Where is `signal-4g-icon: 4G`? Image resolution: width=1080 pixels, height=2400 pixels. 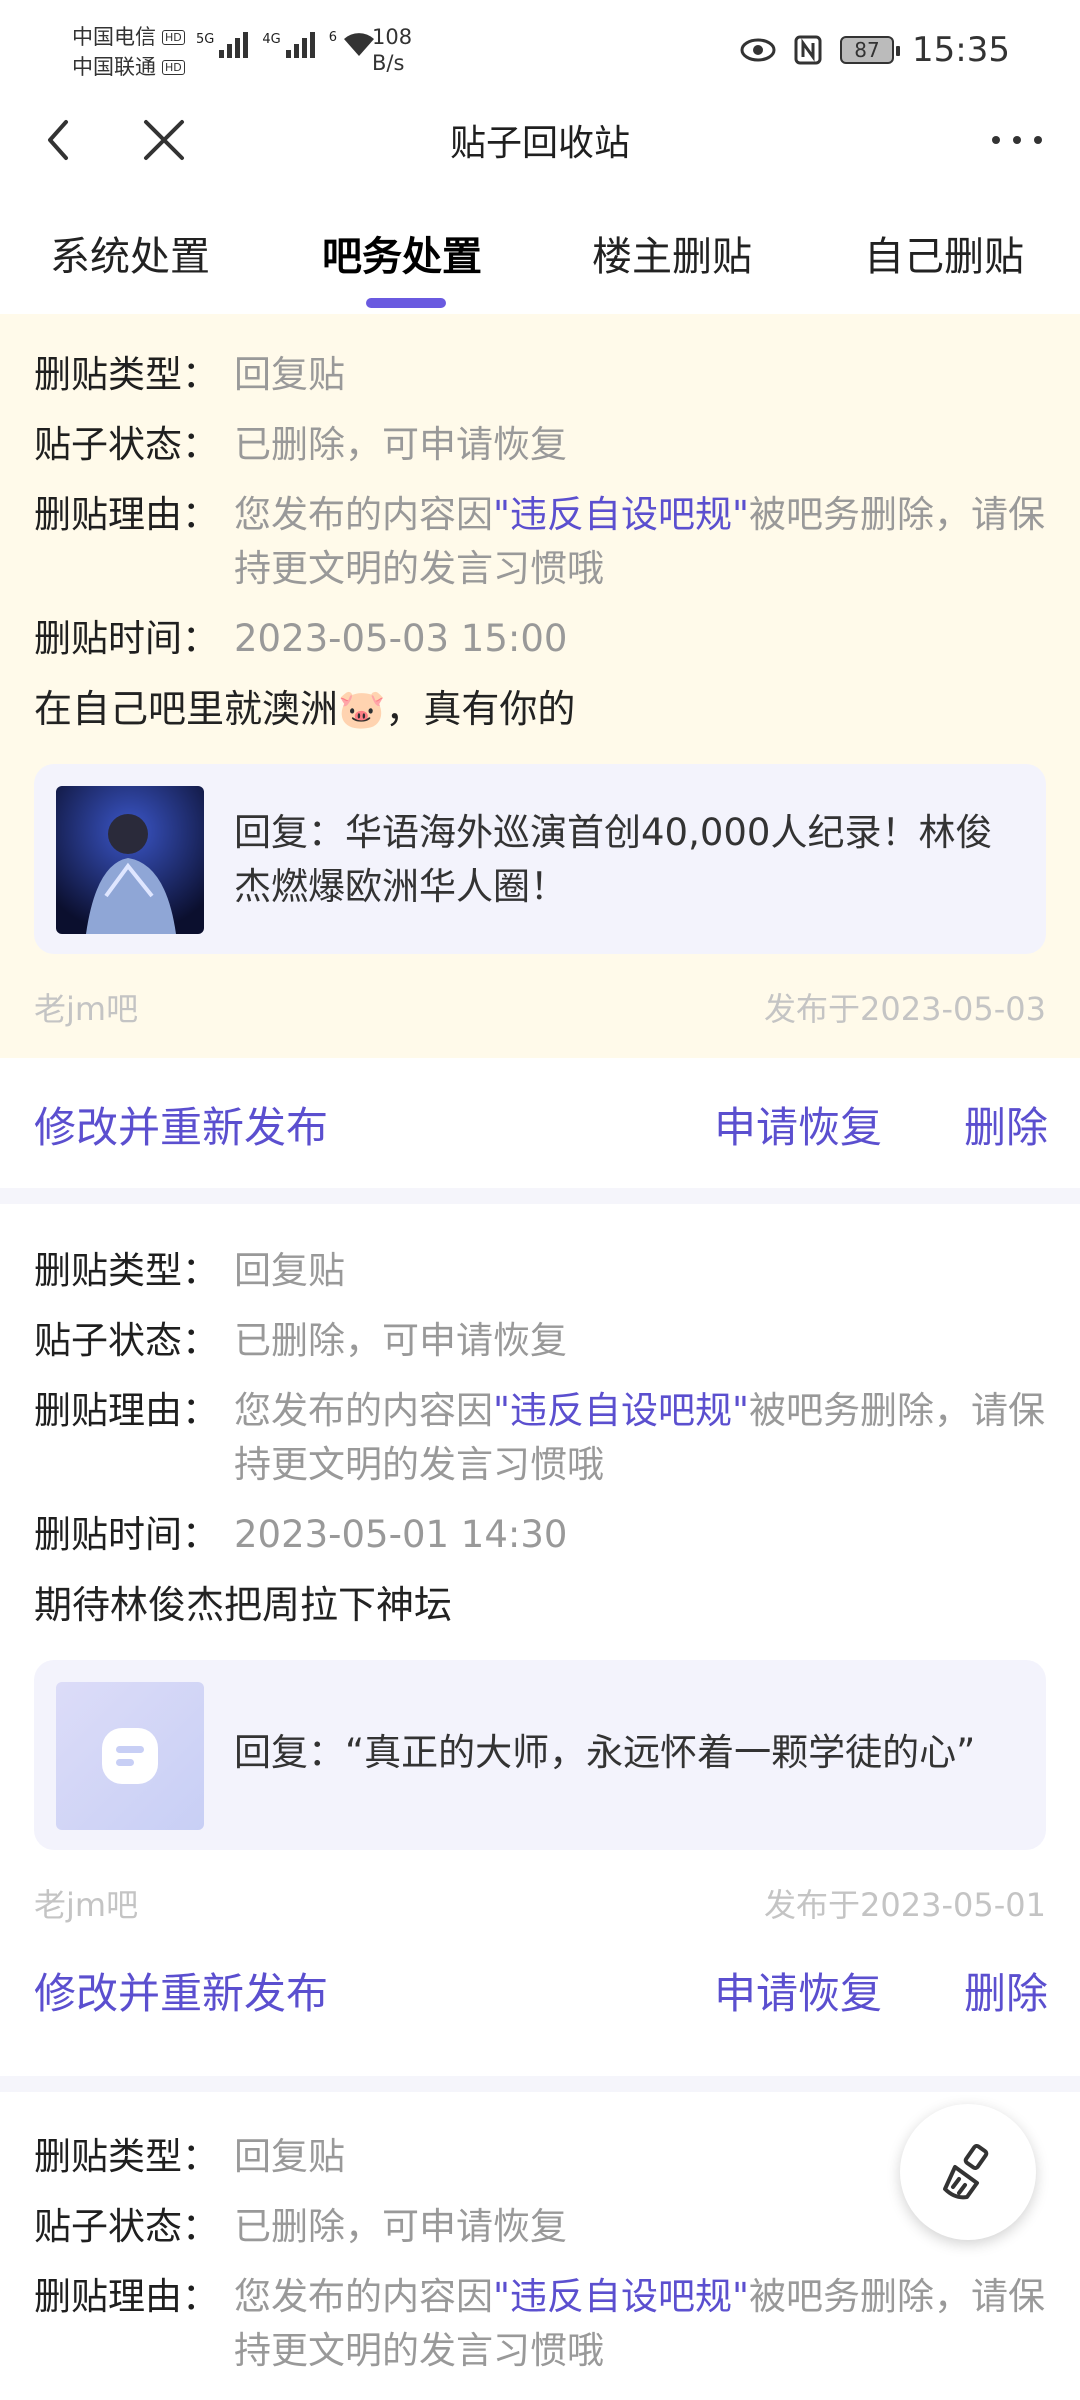 signal-4g-icon: 4G is located at coordinates (288, 45).